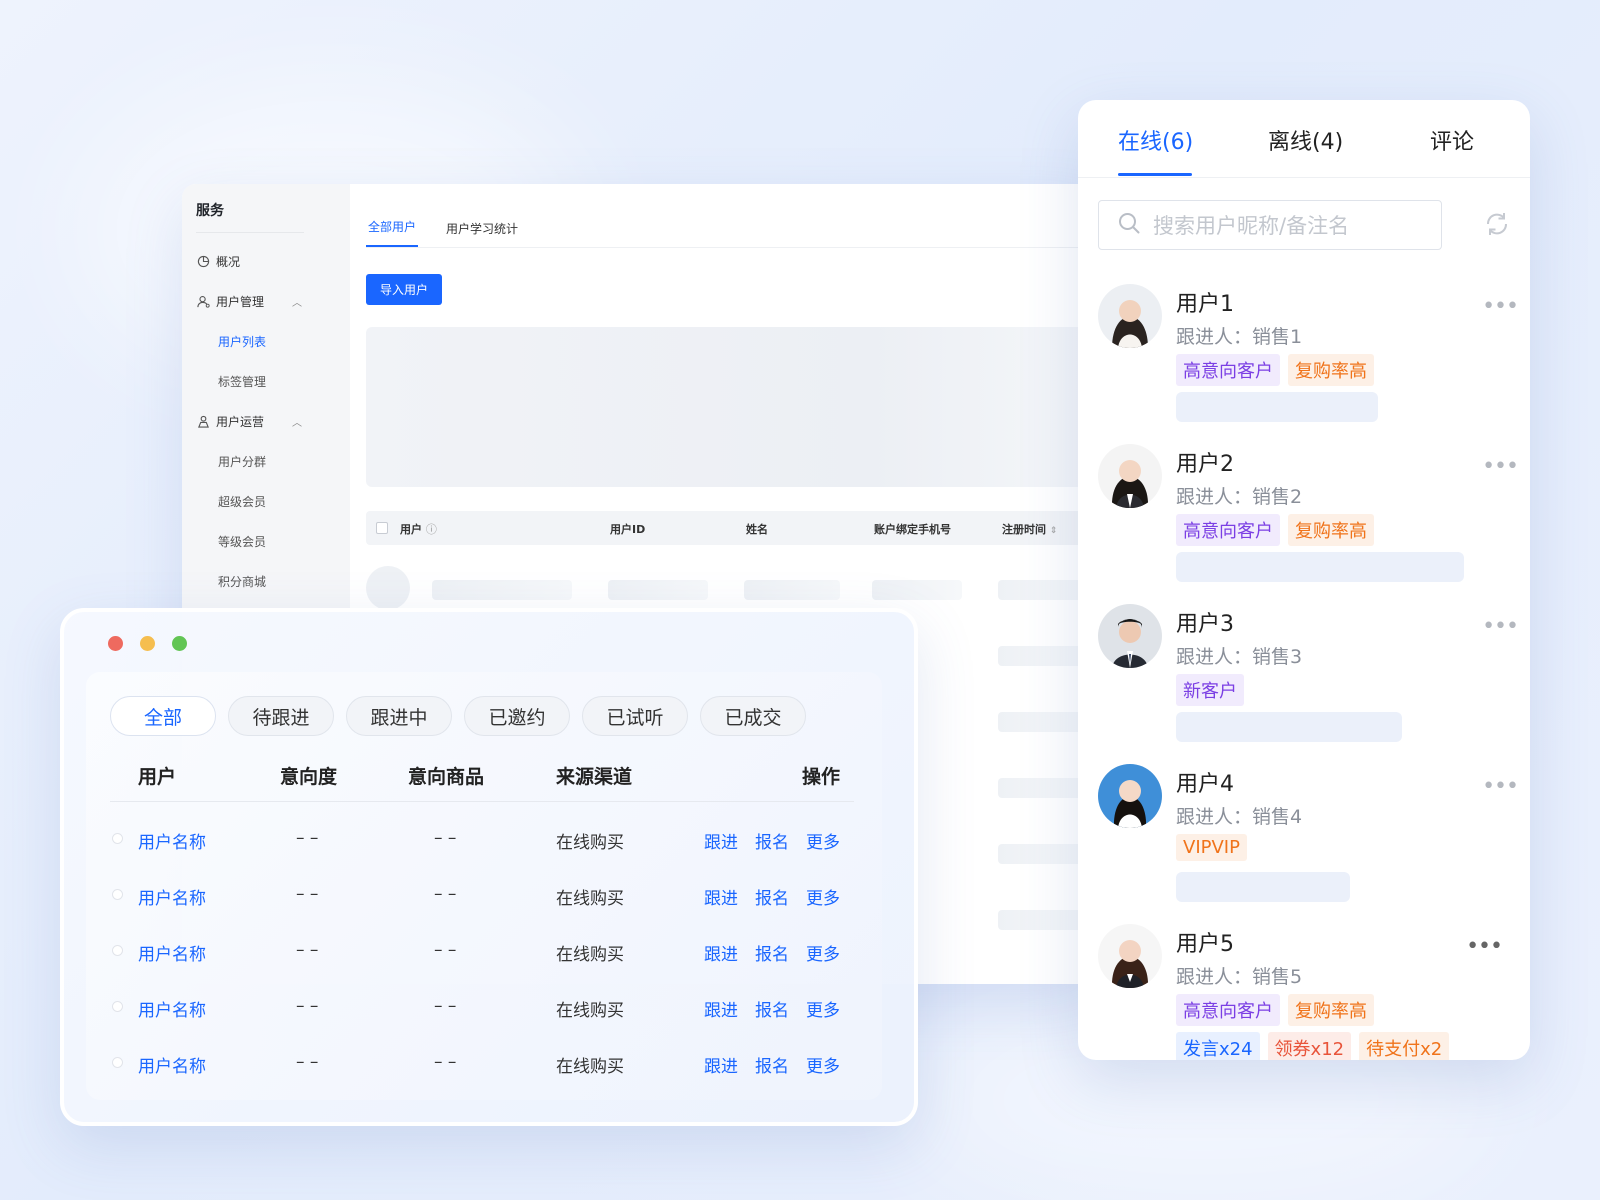 The height and width of the screenshot is (1200, 1600). Describe the element at coordinates (1308, 679) in the screenshot. I see `list-item: 用户3 跟进人：销售3 新客户 •••` at that location.